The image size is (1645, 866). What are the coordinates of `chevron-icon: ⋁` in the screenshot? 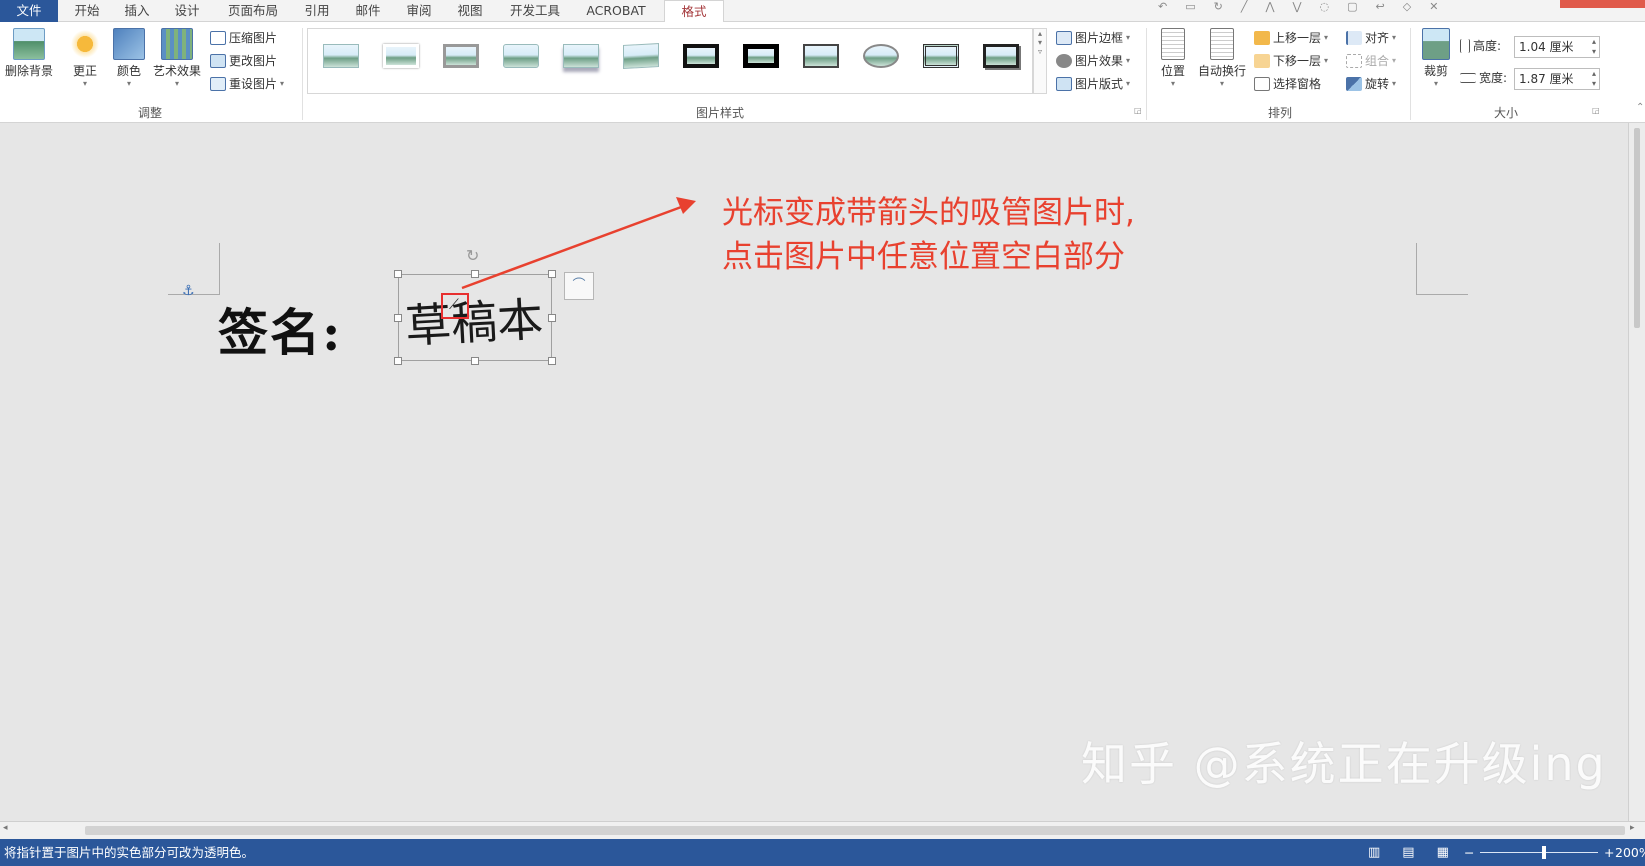 It's located at (1297, 8).